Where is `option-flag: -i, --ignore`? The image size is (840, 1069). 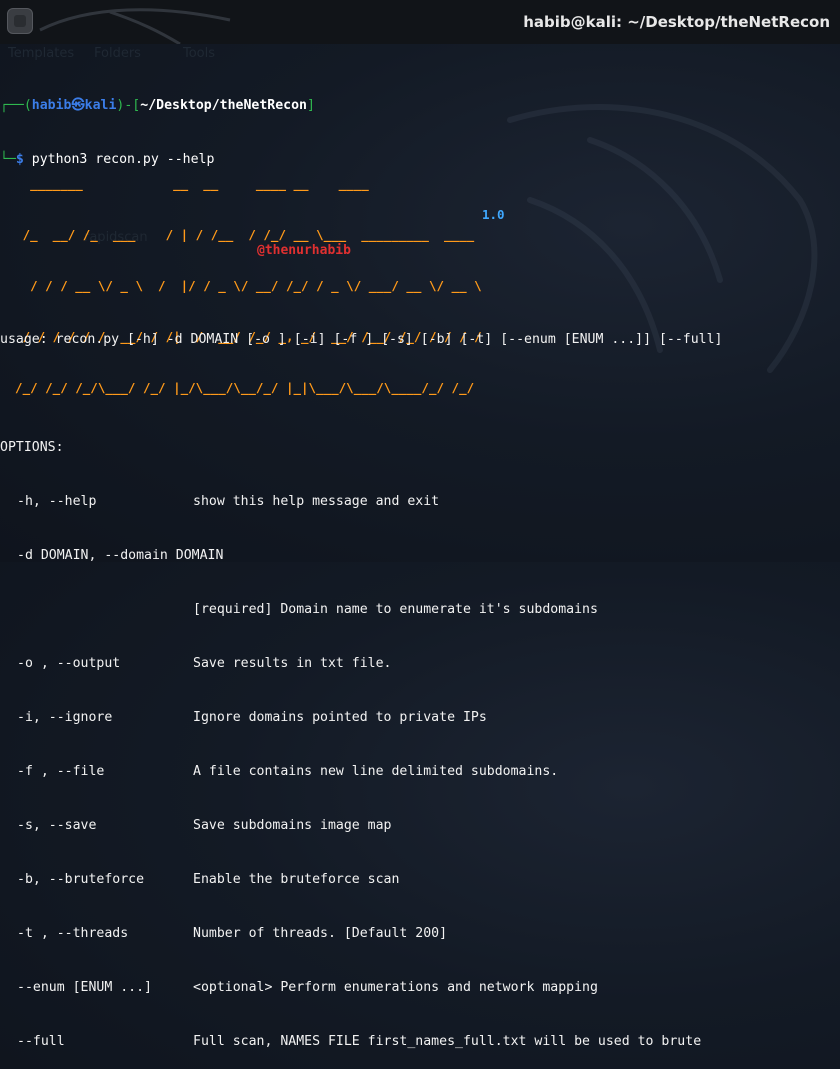
option-flag: -i, --ignore is located at coordinates (65, 717).